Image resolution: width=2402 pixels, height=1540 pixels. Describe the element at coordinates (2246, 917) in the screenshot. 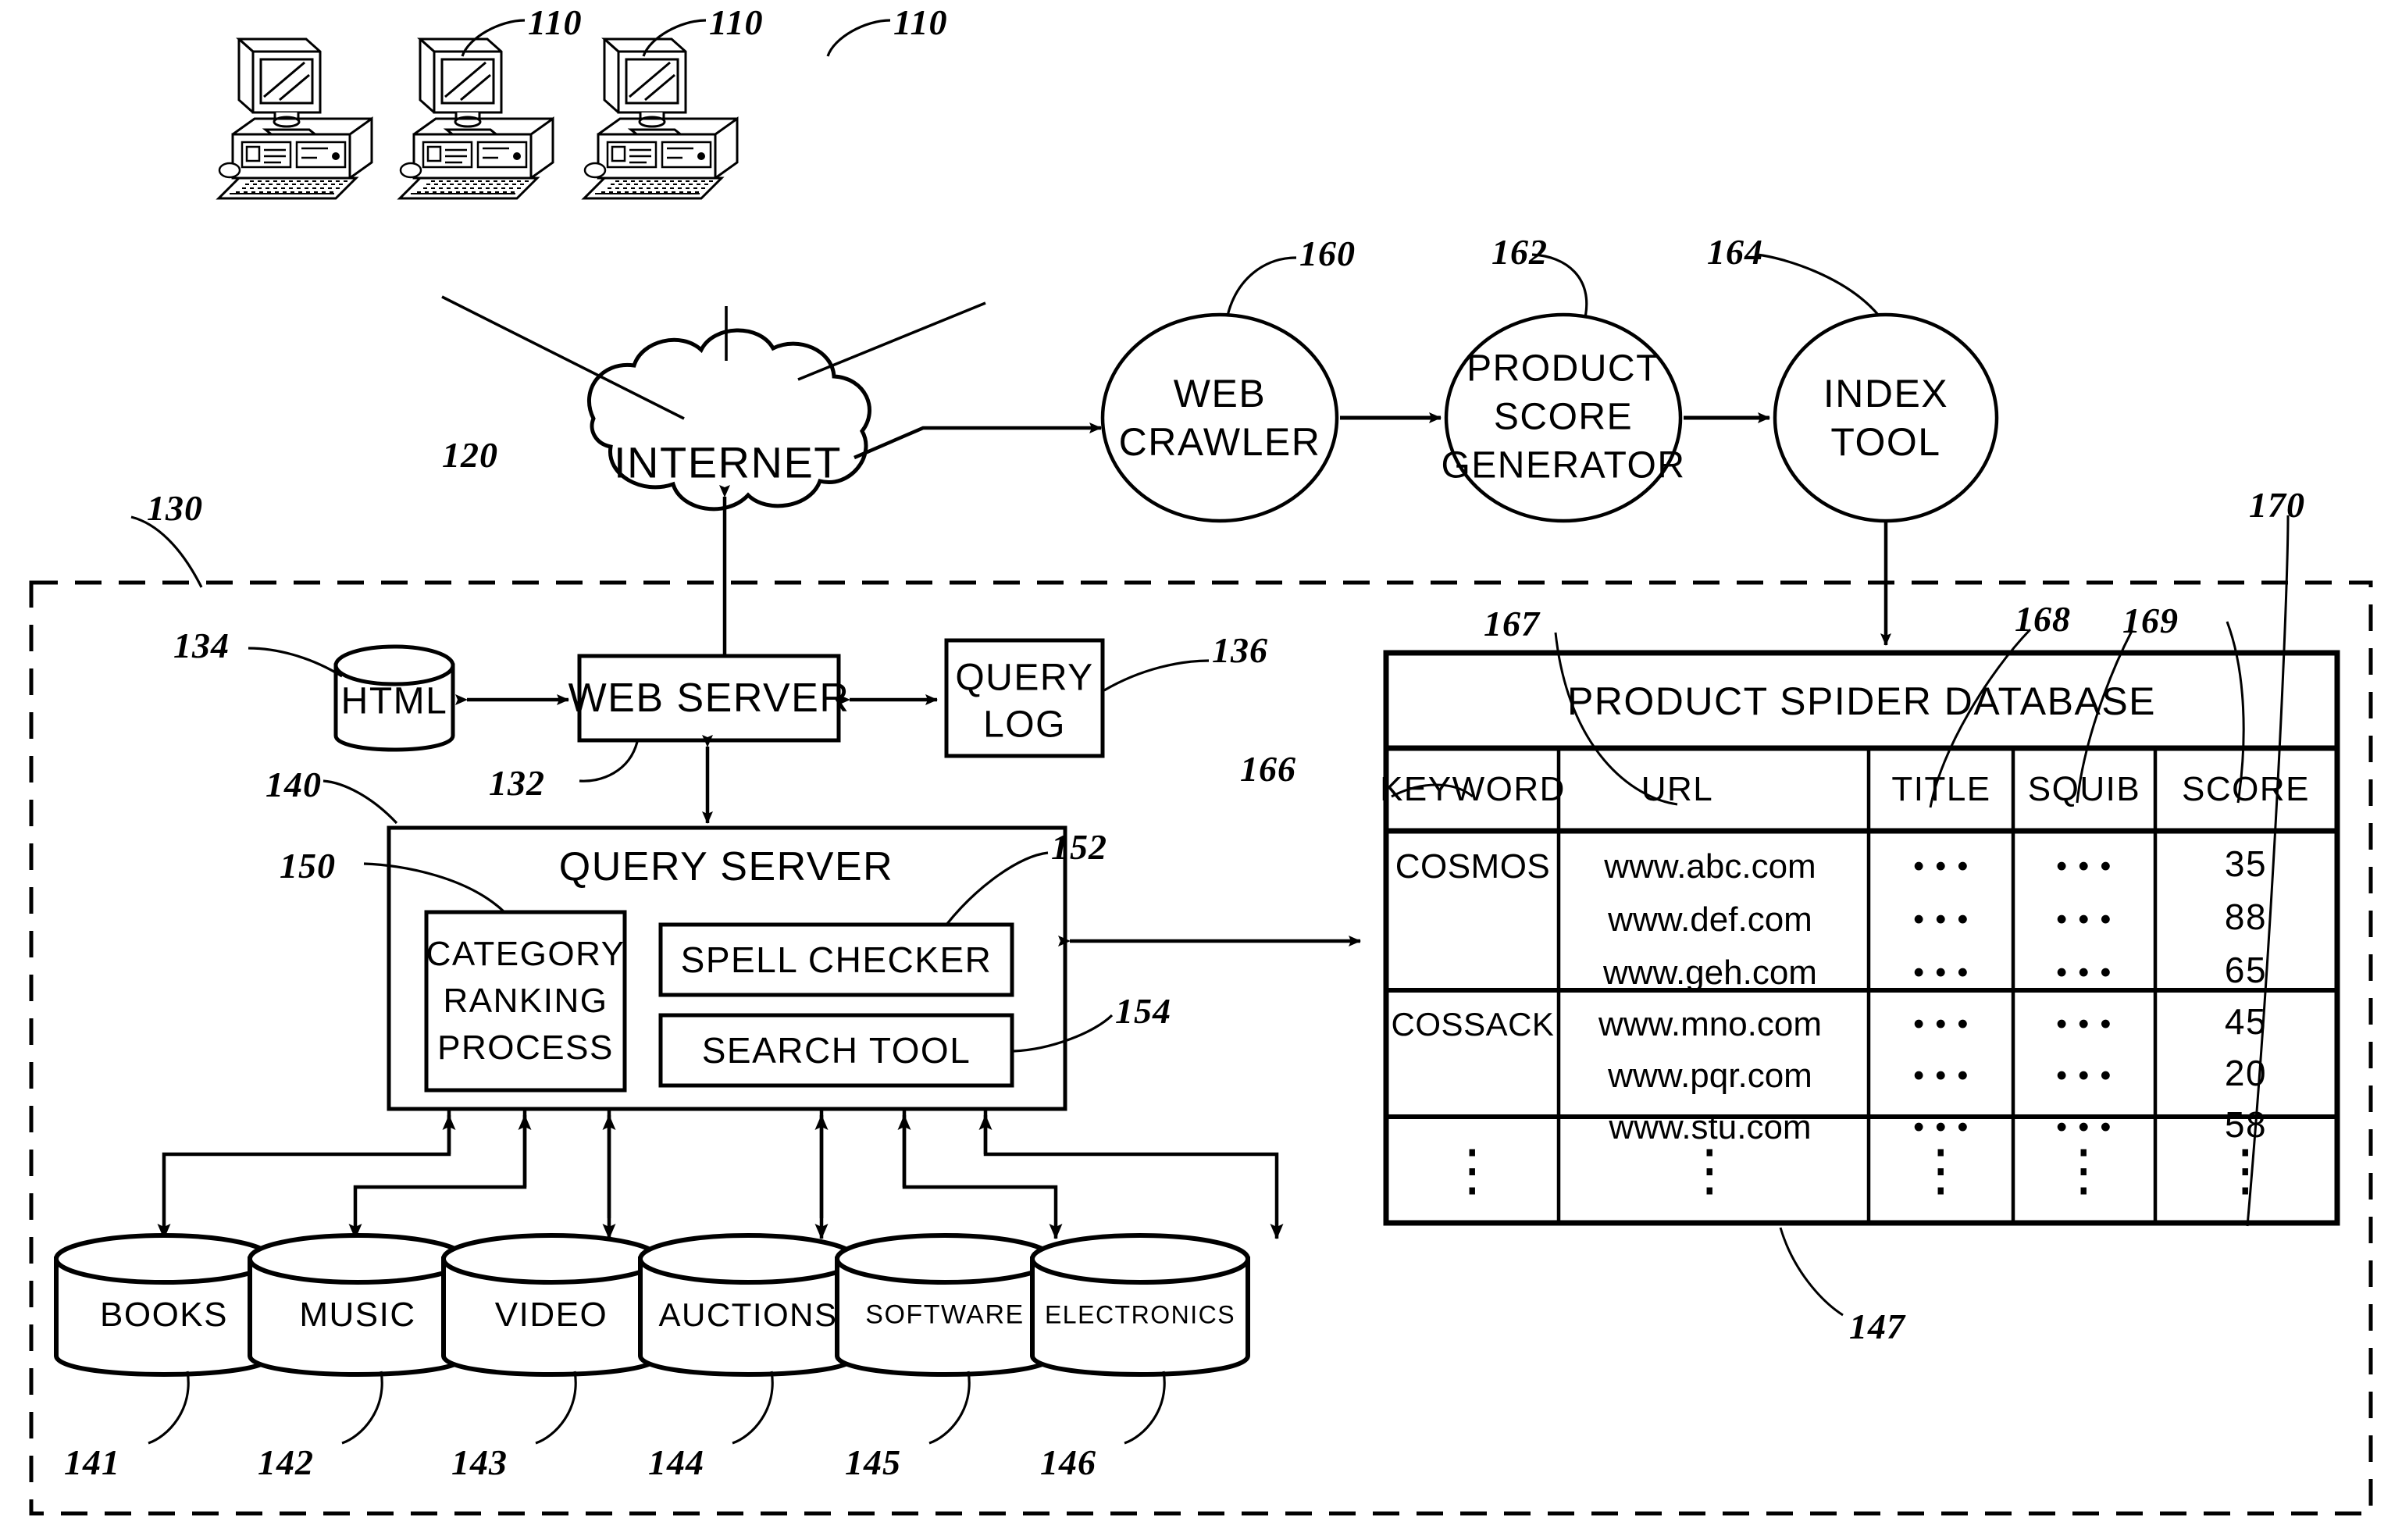

I see `spider-cell-score-r2: 88` at that location.